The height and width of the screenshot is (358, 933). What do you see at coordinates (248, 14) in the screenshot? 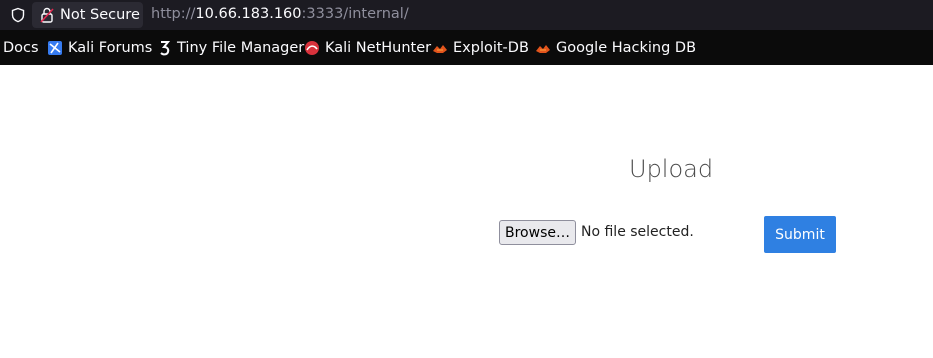
I see `url-host: 10.66.183.160` at bounding box center [248, 14].